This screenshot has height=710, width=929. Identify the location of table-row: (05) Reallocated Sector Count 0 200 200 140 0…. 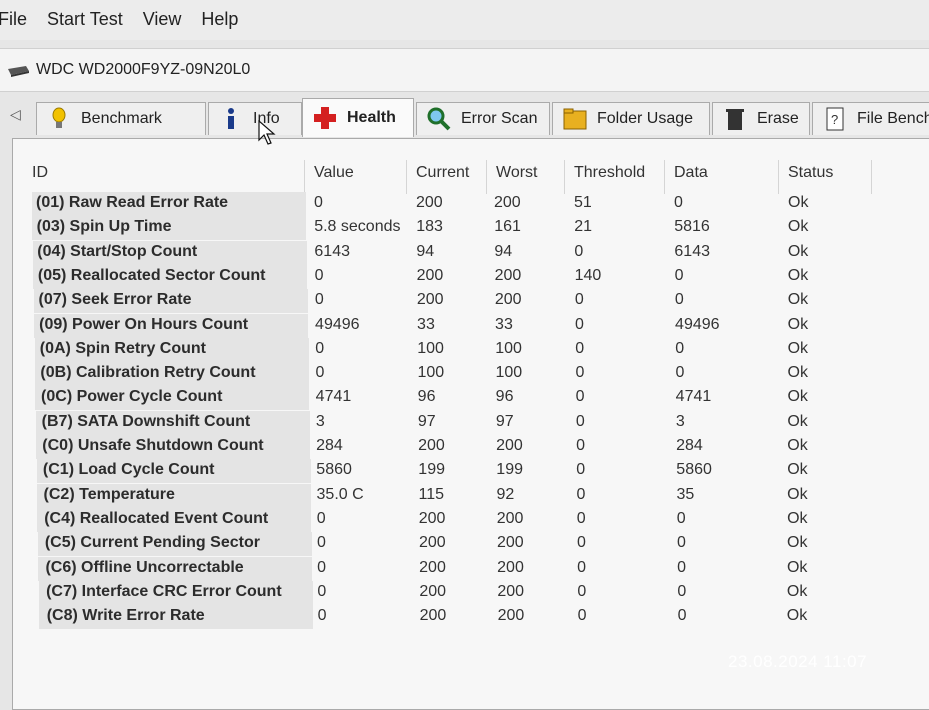
(464, 276).